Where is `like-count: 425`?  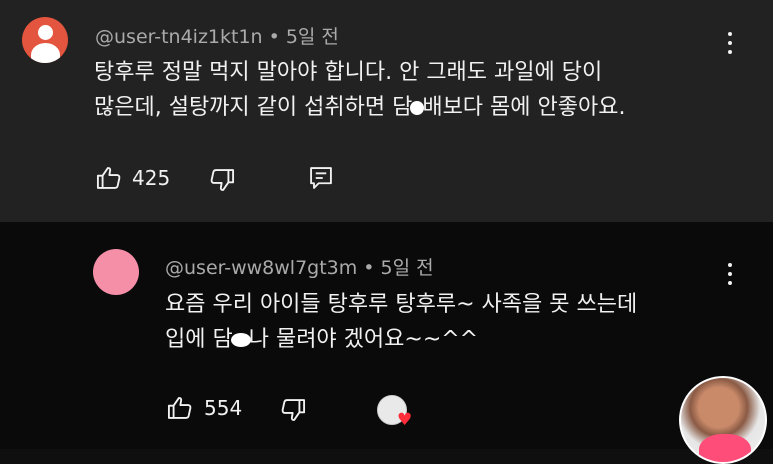
like-count: 425 is located at coordinates (151, 178).